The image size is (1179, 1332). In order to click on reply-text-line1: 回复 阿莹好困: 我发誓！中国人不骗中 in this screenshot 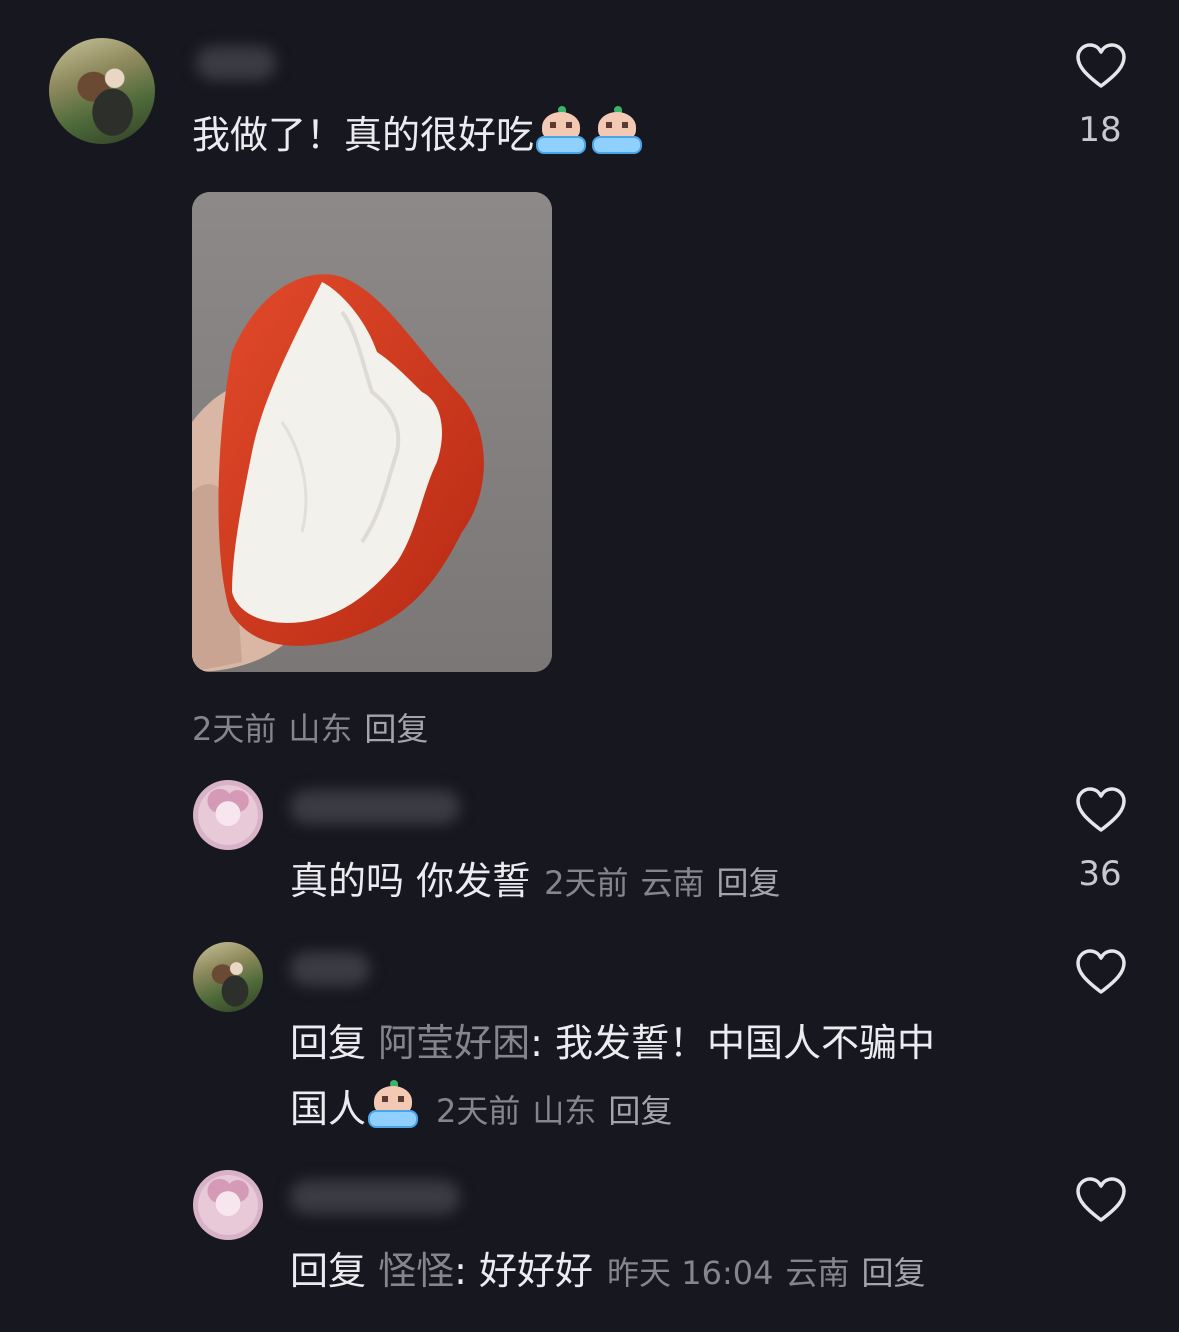, I will do `click(612, 1039)`.